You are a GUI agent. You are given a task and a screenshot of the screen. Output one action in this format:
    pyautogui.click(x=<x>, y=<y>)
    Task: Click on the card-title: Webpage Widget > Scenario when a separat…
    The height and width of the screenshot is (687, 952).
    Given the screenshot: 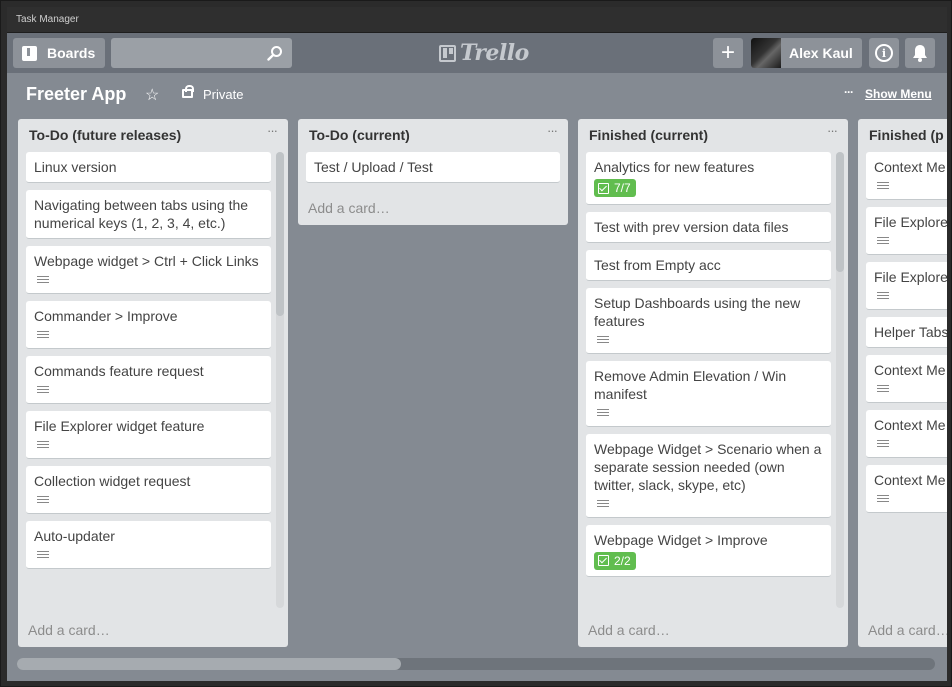 What is the action you would take?
    pyautogui.click(x=708, y=466)
    